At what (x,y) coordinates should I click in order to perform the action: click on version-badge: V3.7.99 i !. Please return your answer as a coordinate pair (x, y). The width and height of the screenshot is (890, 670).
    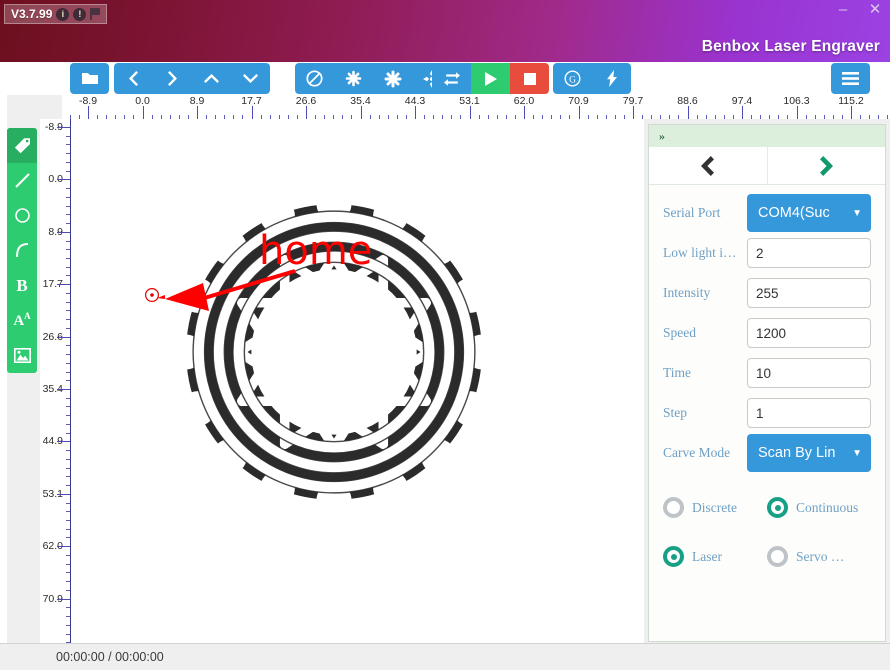
    Looking at the image, I should click on (56, 14).